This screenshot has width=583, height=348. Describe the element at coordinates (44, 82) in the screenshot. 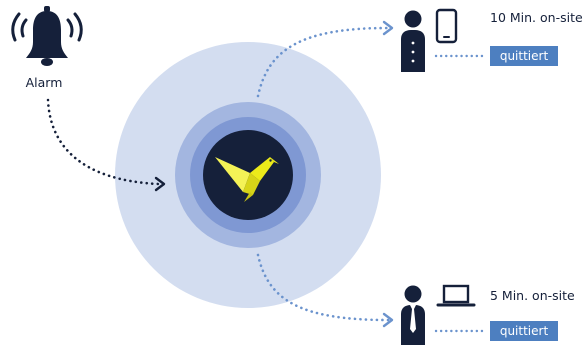

I see `alarm-label: Alarm` at that location.